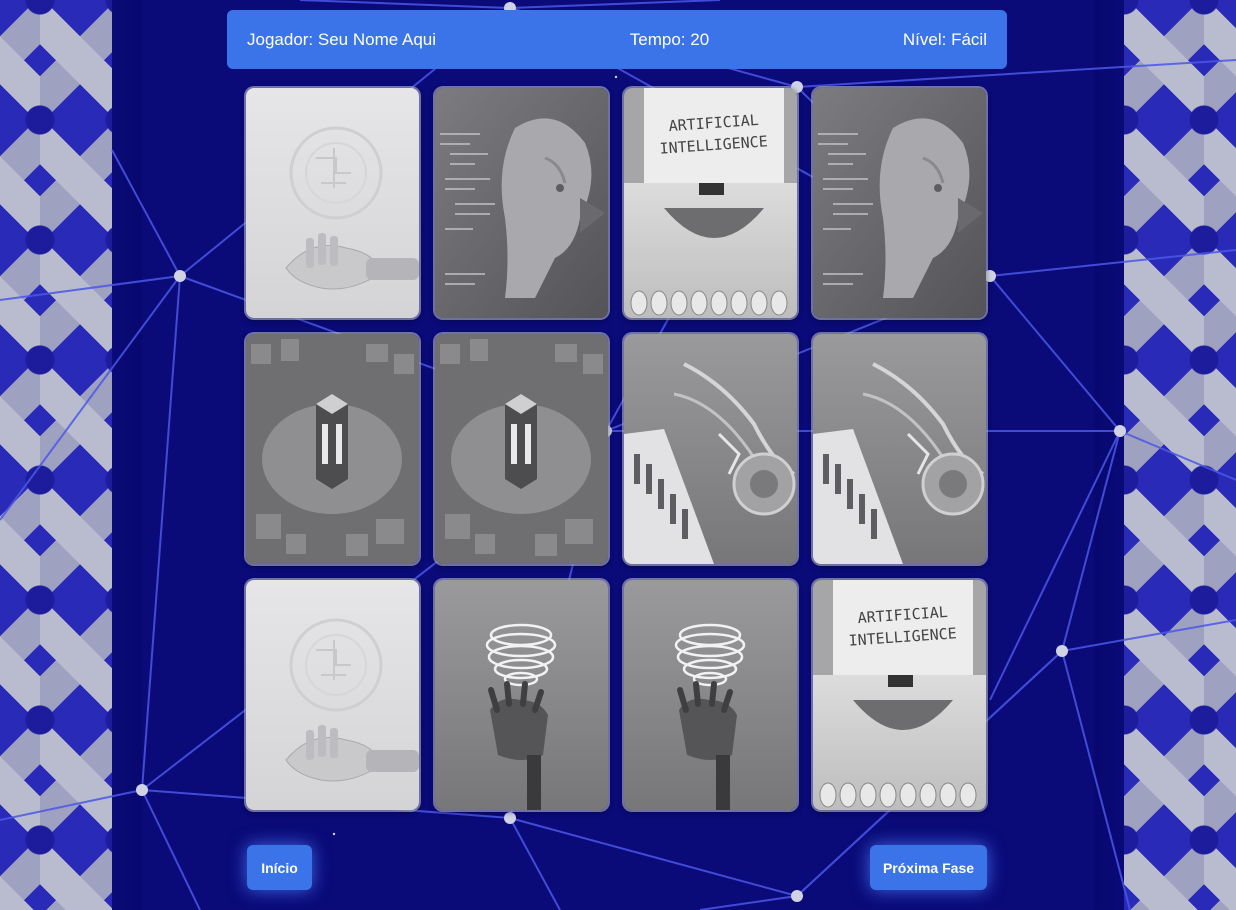 This screenshot has height=910, width=1236. I want to click on level-indicator: Nível: Fácil, so click(944, 39).